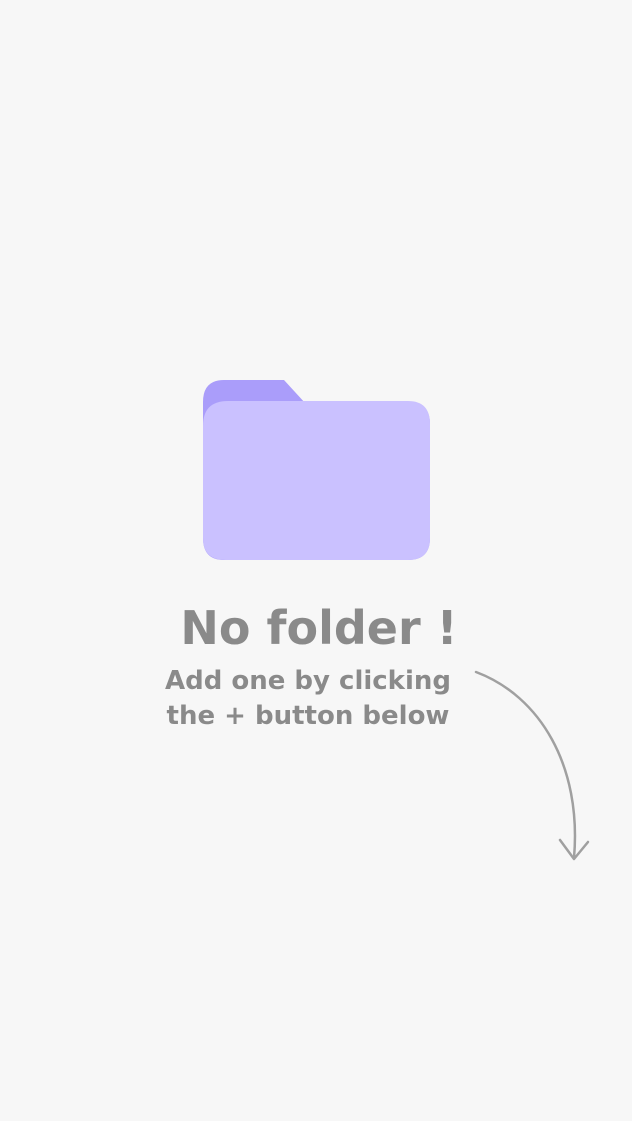 The image size is (632, 1121). What do you see at coordinates (532, 765) in the screenshot?
I see `curved-arrow-down-icon` at bounding box center [532, 765].